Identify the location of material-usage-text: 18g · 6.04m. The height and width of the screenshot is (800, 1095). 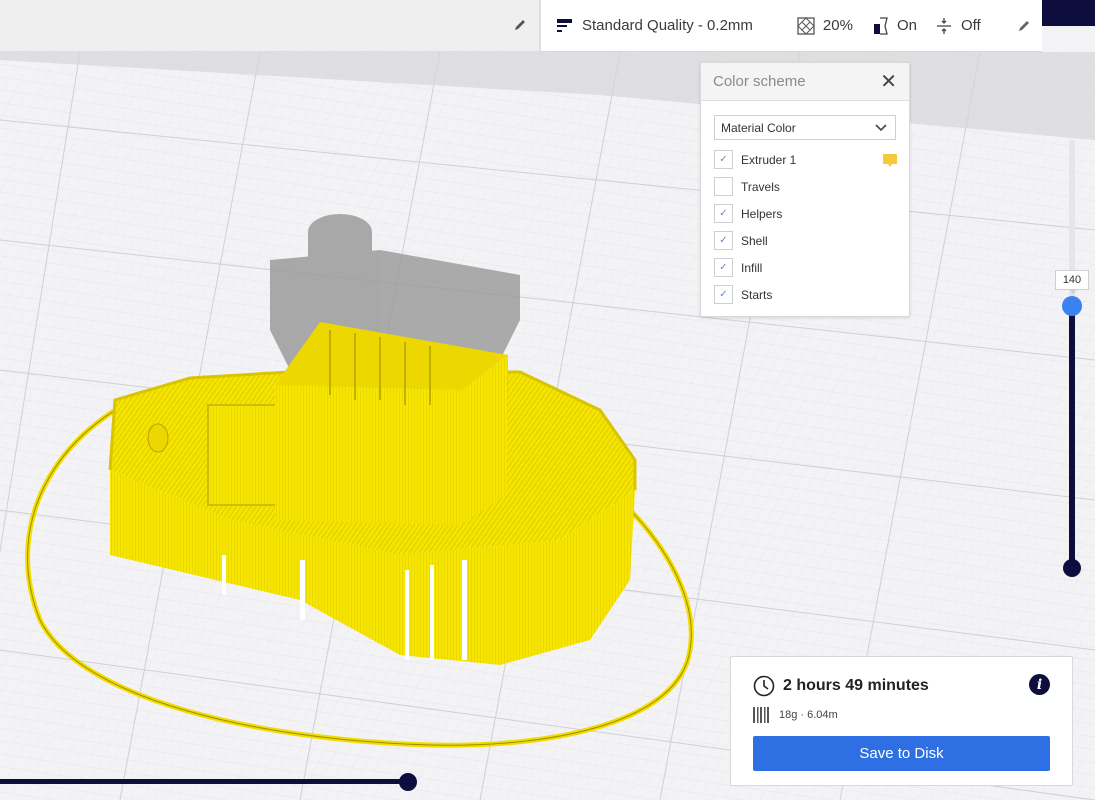
(808, 715).